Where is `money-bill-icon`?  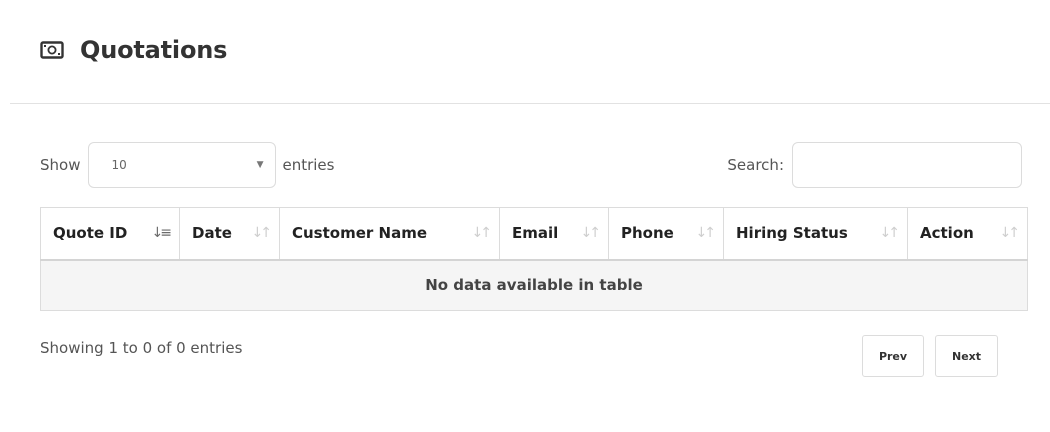
money-bill-icon is located at coordinates (53, 50).